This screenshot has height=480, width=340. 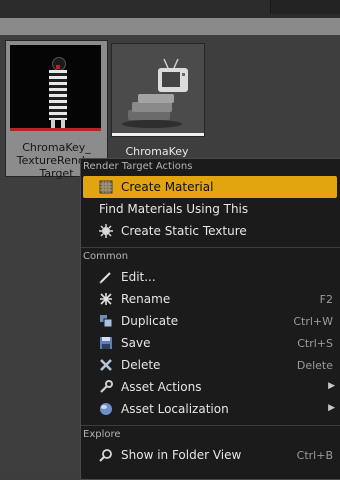 I want to click on material-icon, so click(x=106, y=187).